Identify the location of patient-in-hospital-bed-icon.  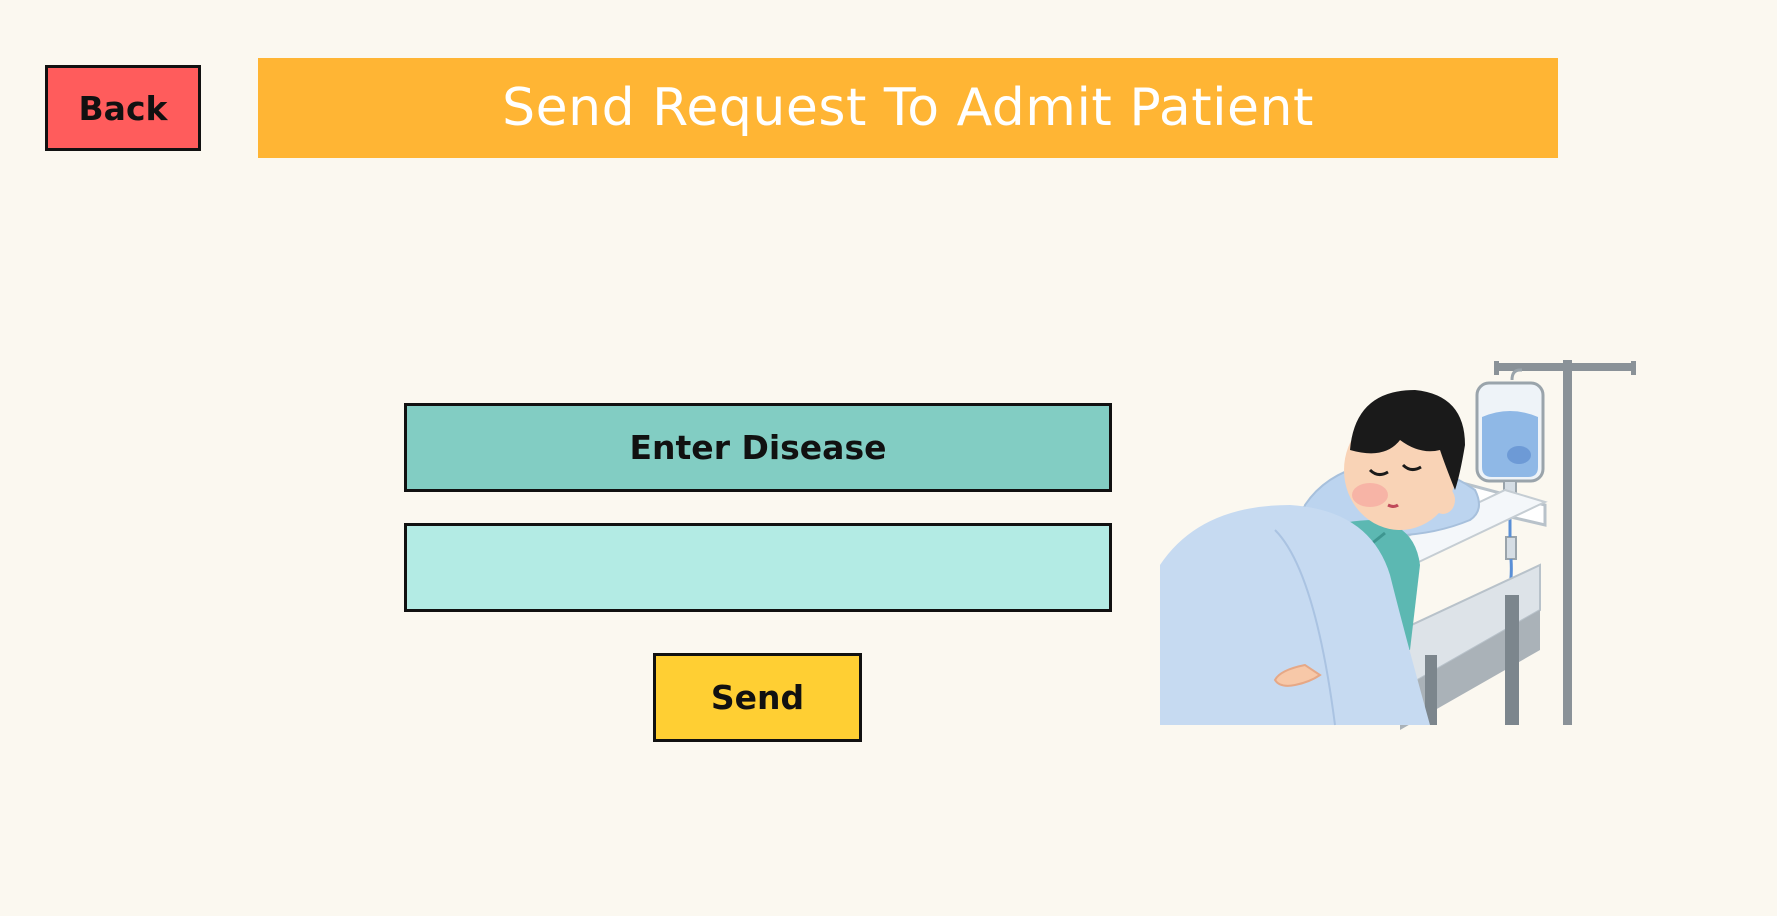
(1398, 545).